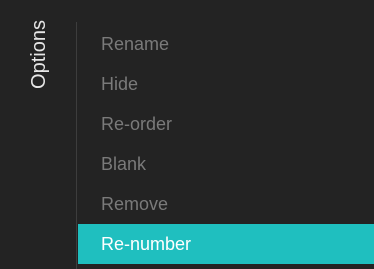  Describe the element at coordinates (76, 145) in the screenshot. I see `vertical-divider` at that location.